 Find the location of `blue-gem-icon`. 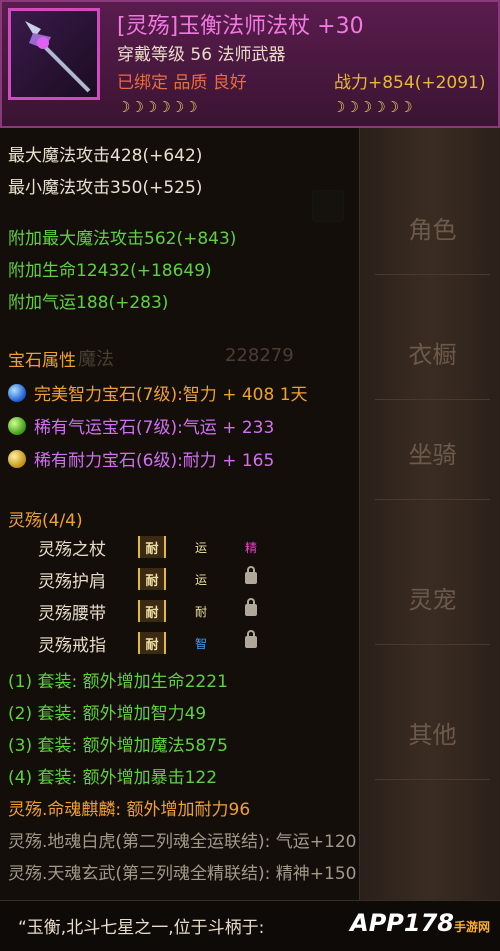

blue-gem-icon is located at coordinates (17, 392).